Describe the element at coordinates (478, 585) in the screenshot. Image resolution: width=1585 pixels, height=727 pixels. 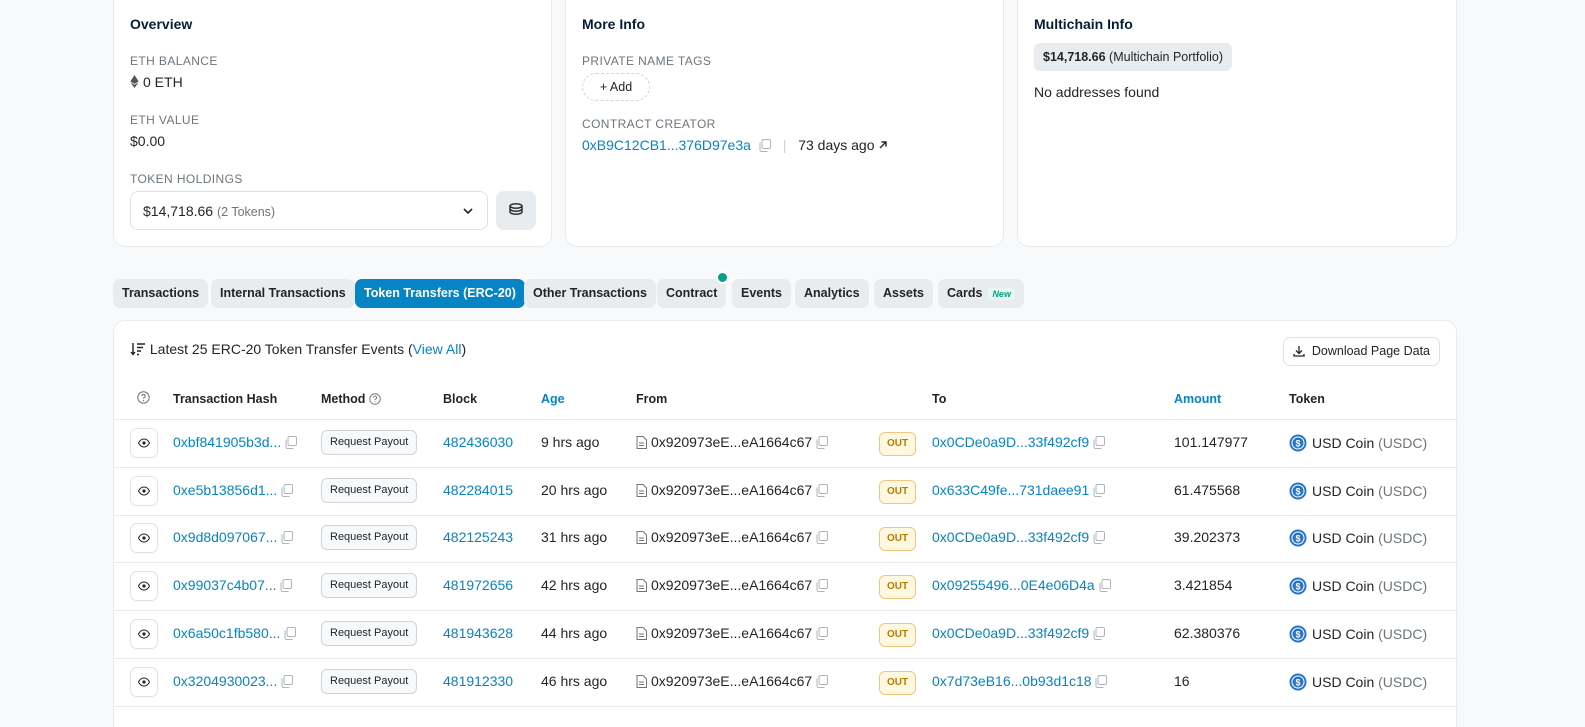
I see `block-link: 481972656` at that location.